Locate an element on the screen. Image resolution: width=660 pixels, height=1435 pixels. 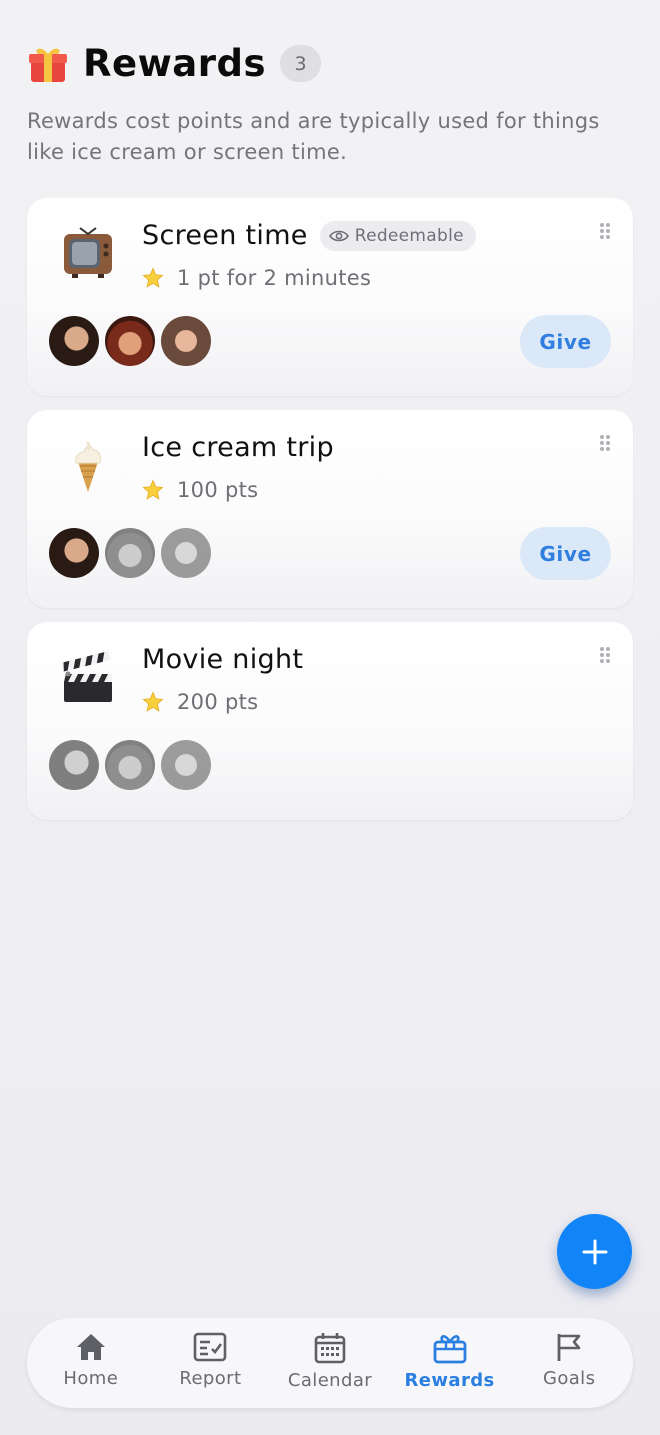
rewards-icon is located at coordinates (449, 1349).